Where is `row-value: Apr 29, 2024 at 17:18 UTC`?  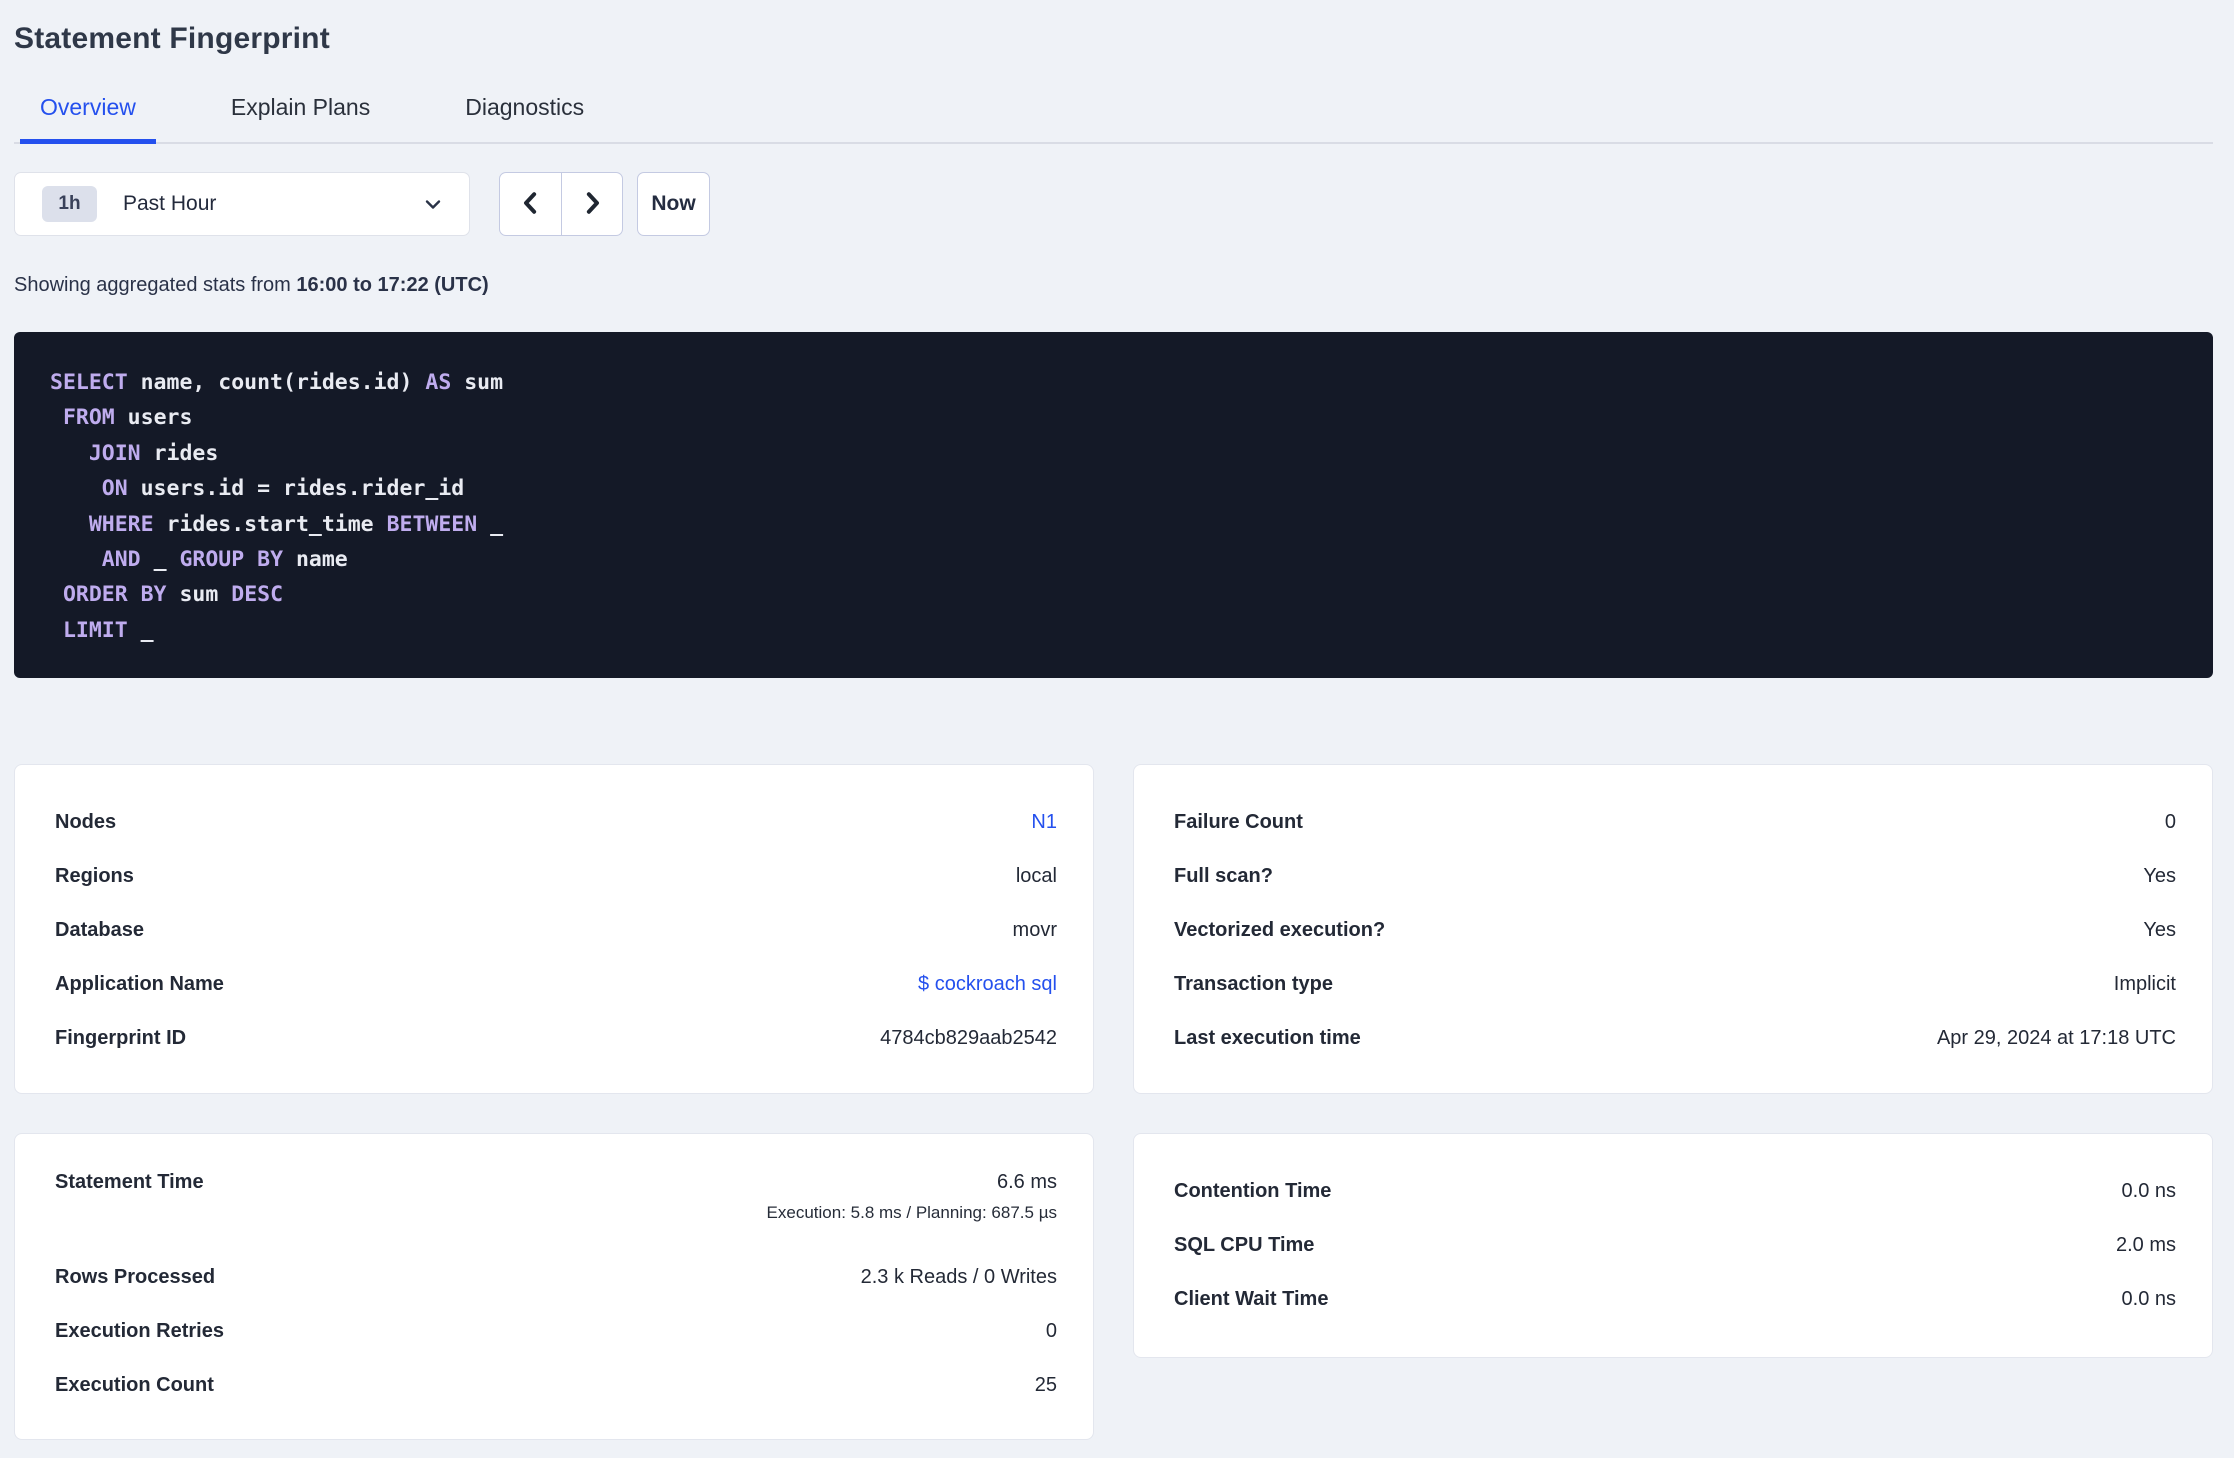 row-value: Apr 29, 2024 at 17:18 UTC is located at coordinates (2056, 1037).